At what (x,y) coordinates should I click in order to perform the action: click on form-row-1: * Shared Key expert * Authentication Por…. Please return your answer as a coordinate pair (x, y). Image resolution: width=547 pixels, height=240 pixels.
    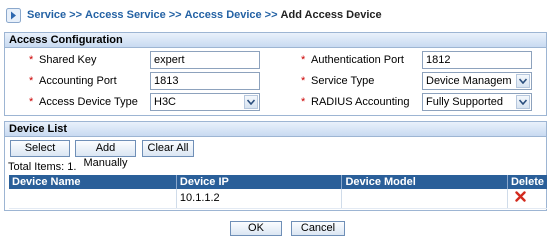
    Looking at the image, I should click on (275, 61).